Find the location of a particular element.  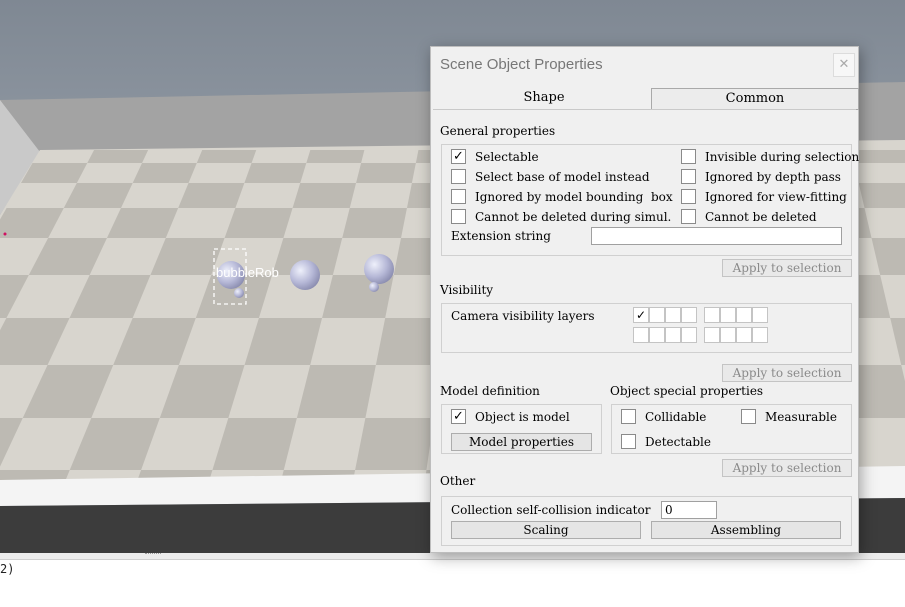

object-is-model-option: ✓ Object is model is located at coordinates (510, 416).